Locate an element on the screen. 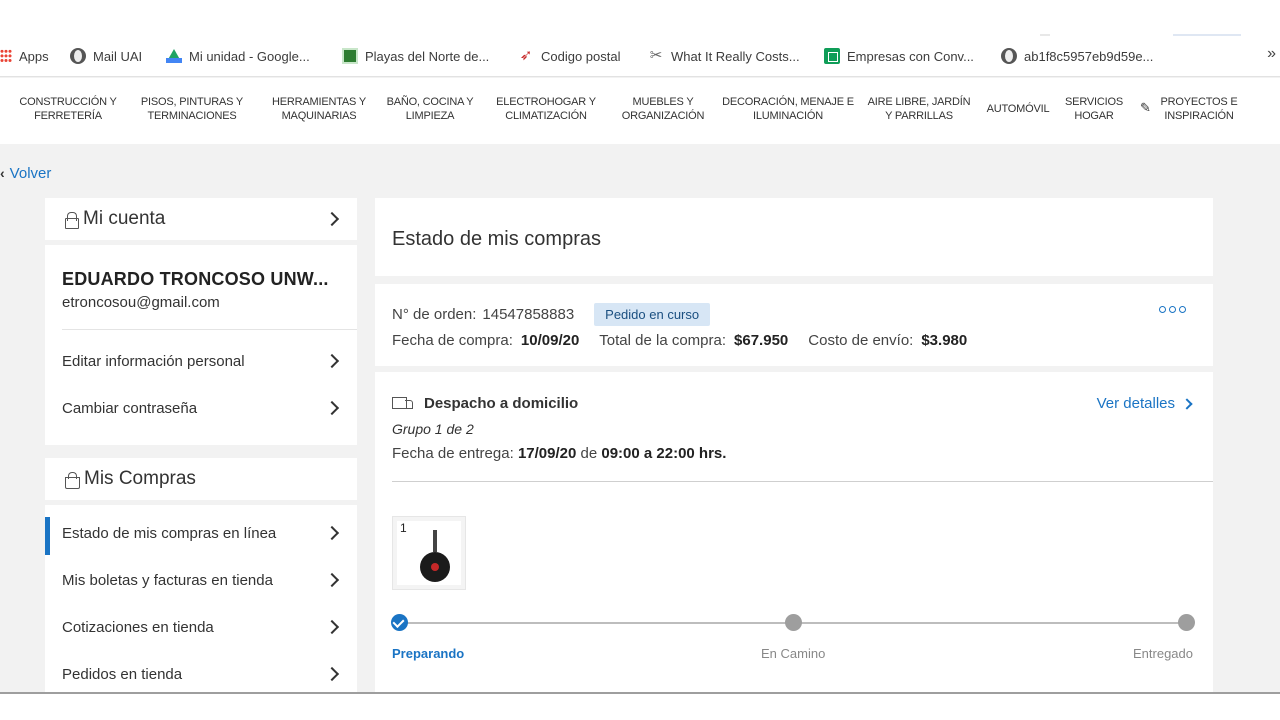 The height and width of the screenshot is (720, 1280). lock-icon is located at coordinates (72, 220).